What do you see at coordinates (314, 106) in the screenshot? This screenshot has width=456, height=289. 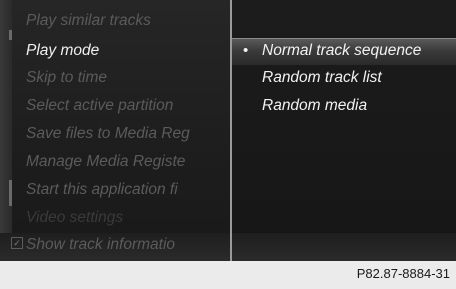 I see `option-random-media: Random media` at bounding box center [314, 106].